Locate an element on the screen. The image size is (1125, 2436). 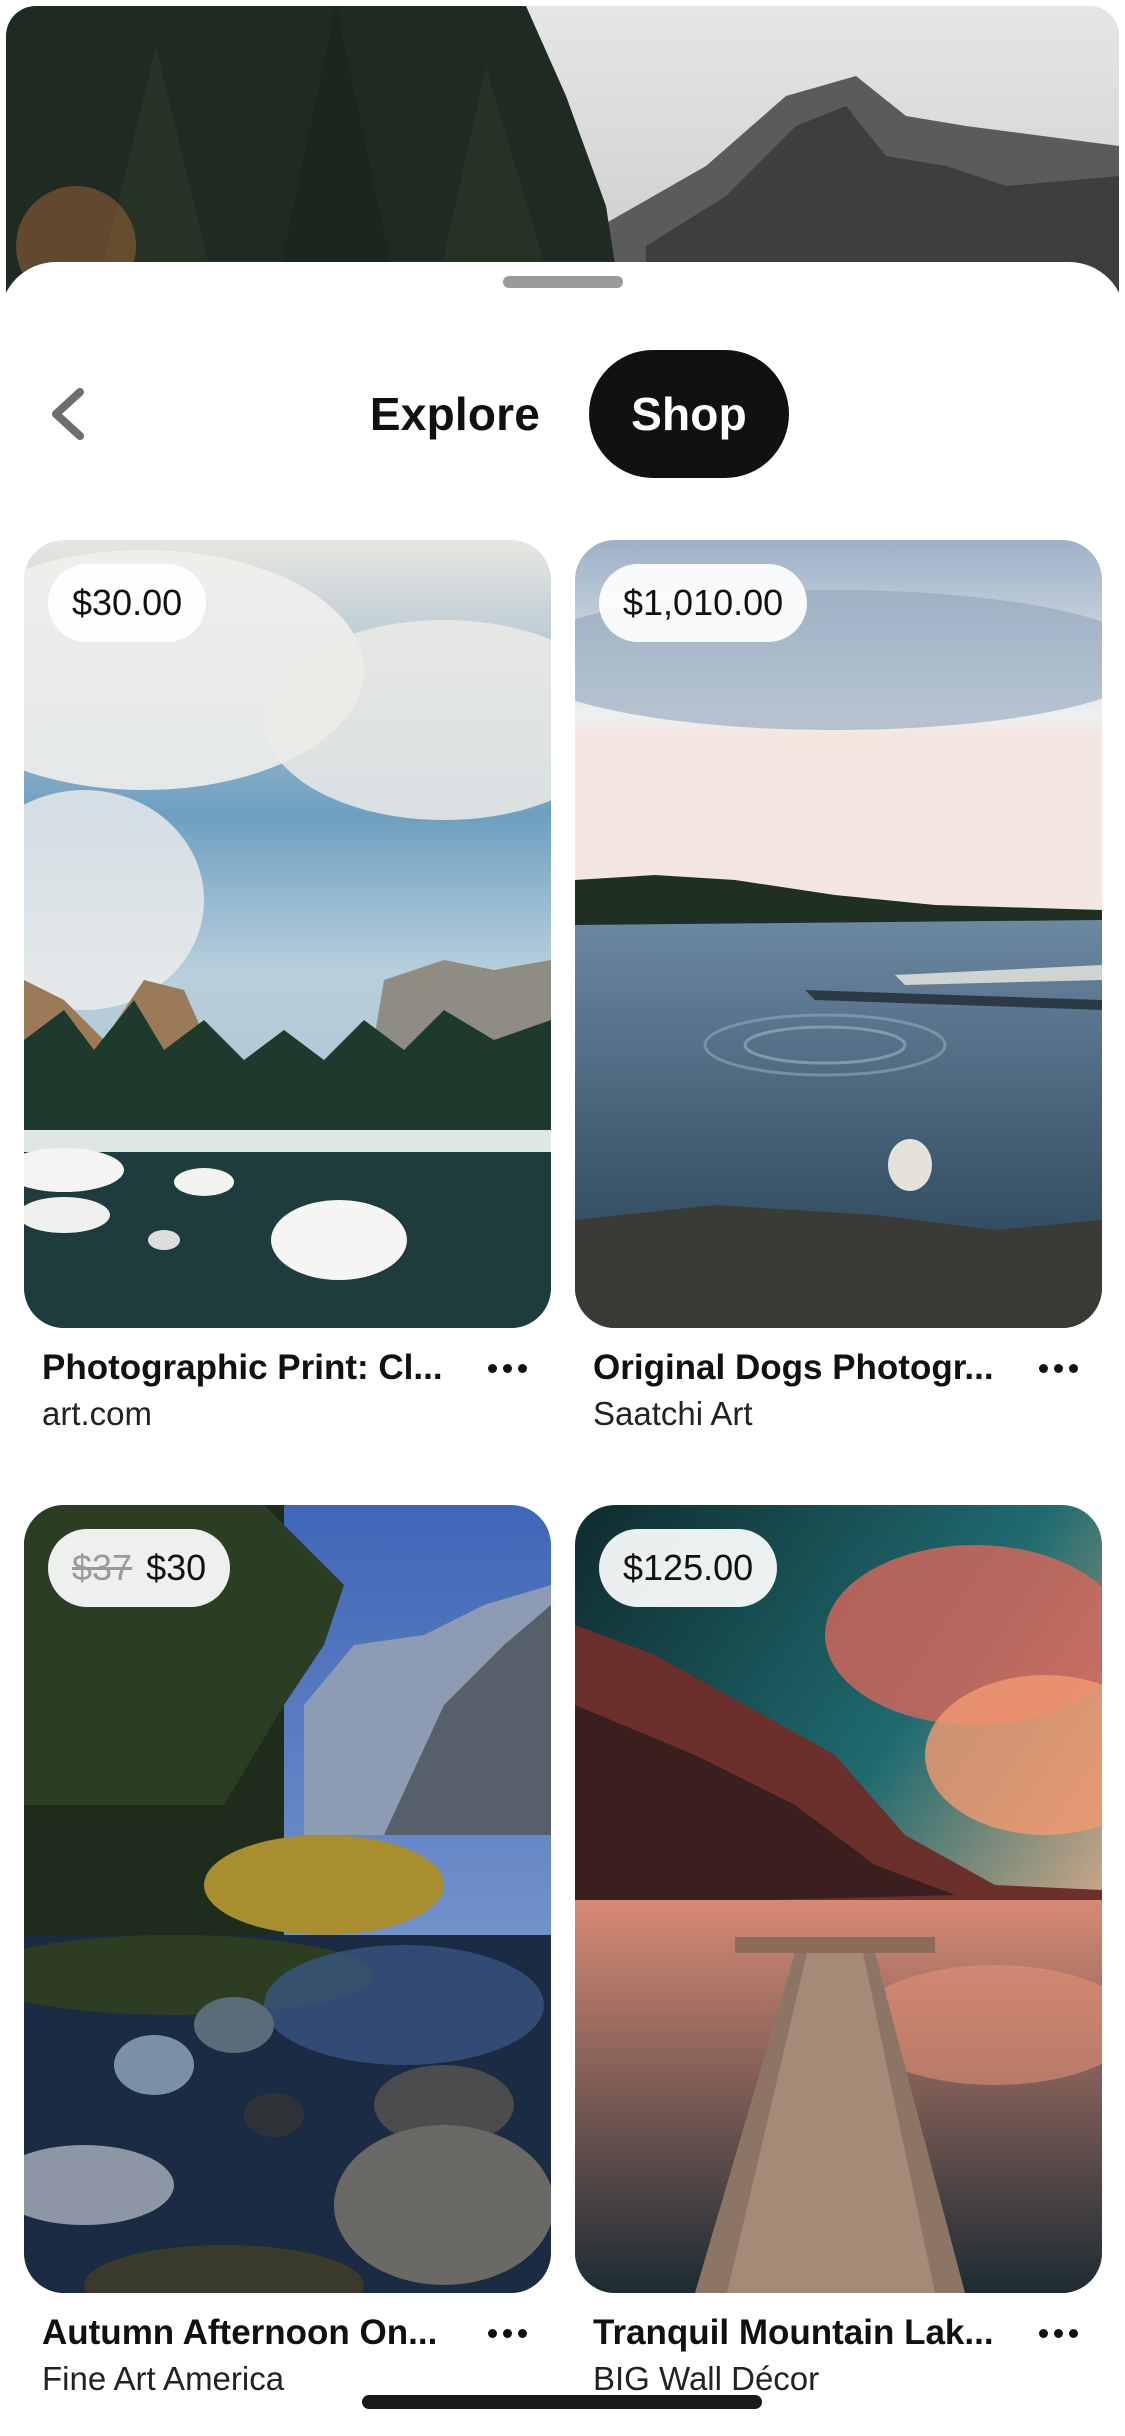
price-badge: $1,010.00 is located at coordinates (703, 603).